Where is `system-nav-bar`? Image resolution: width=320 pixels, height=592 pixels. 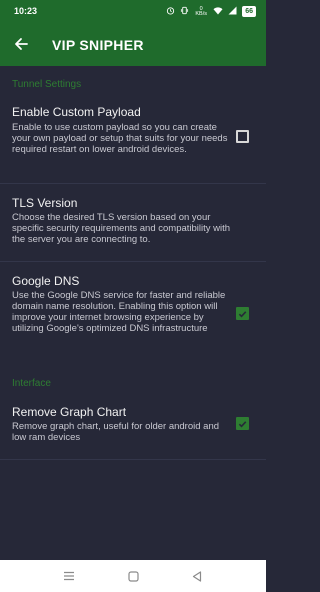 system-nav-bar is located at coordinates (133, 576).